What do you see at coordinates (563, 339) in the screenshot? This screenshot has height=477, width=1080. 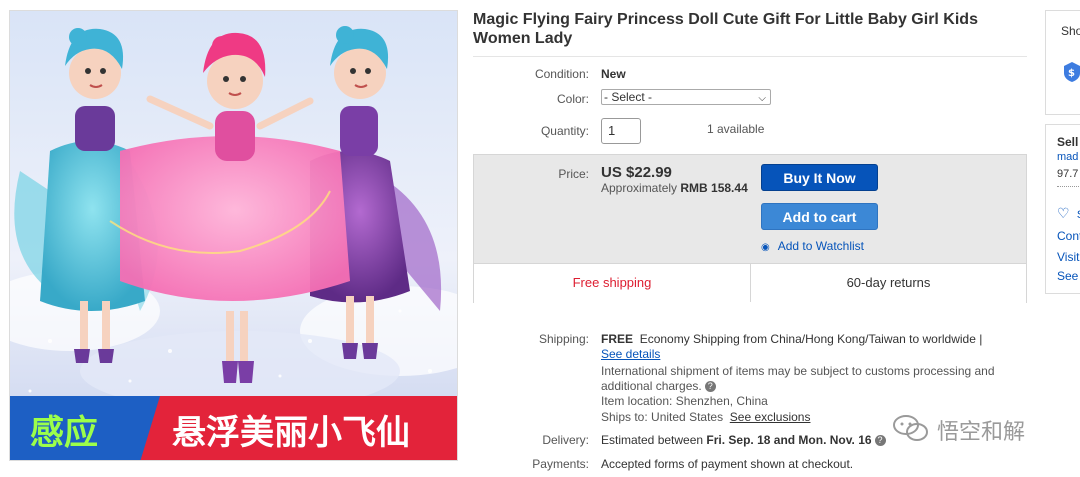 I see `shipping-label: Shipping:` at bounding box center [563, 339].